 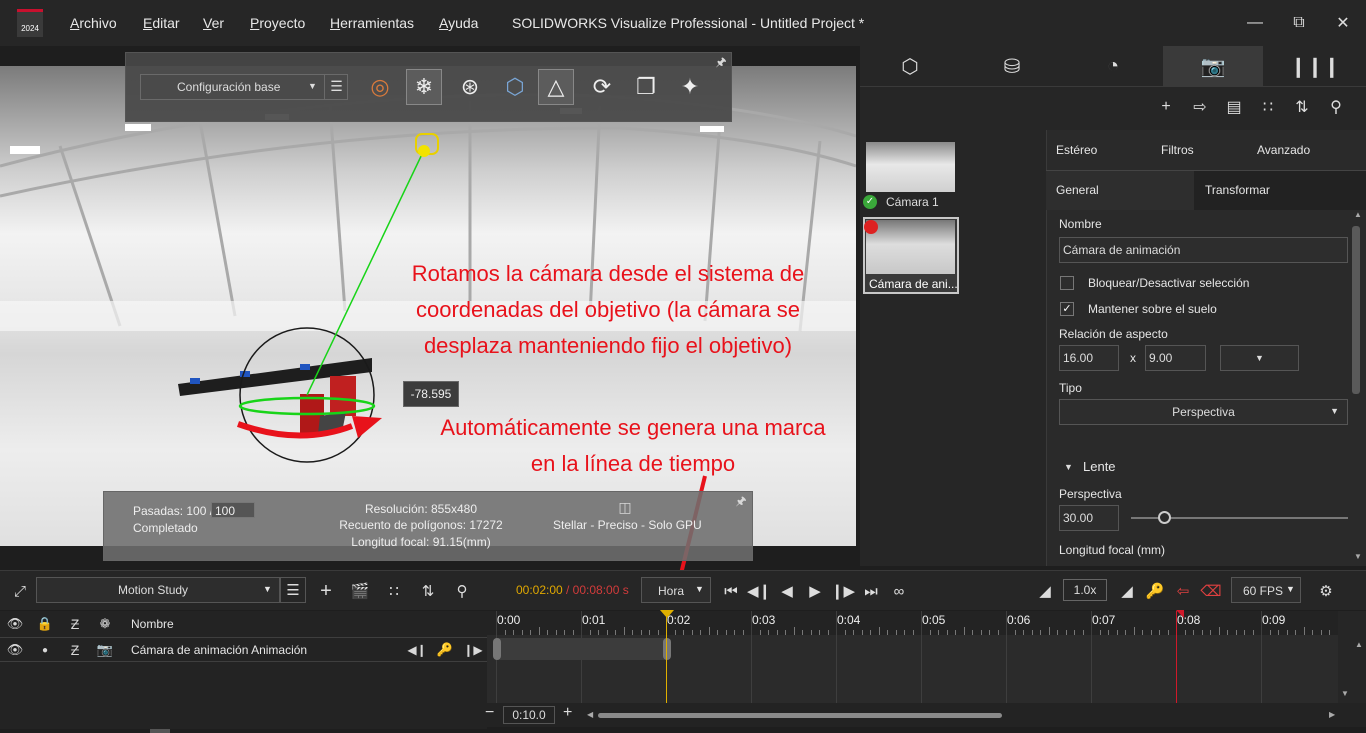 I want to click on aspect-preset-dropdown: ▼, so click(x=1259, y=358).